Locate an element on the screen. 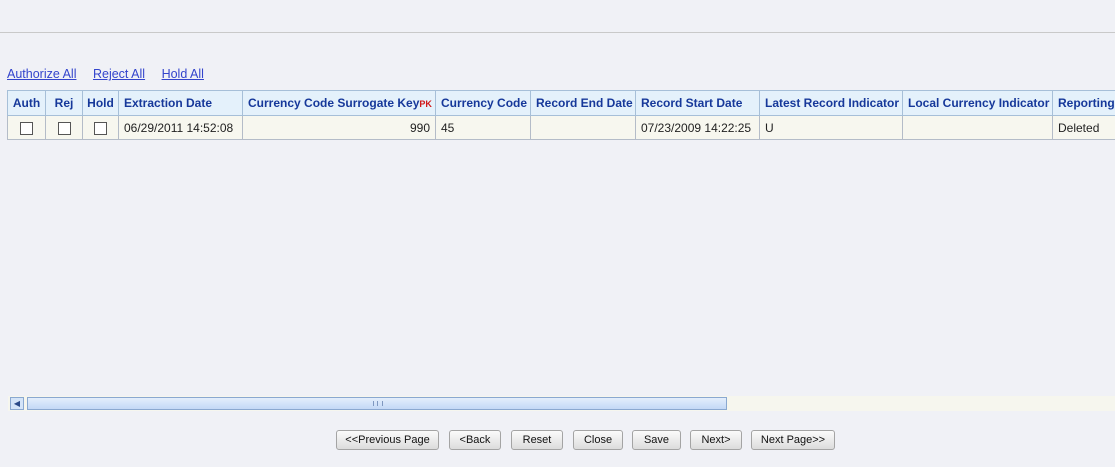 The width and height of the screenshot is (1115, 467). horizontal-scrollbar: ◀ is located at coordinates (561, 403).